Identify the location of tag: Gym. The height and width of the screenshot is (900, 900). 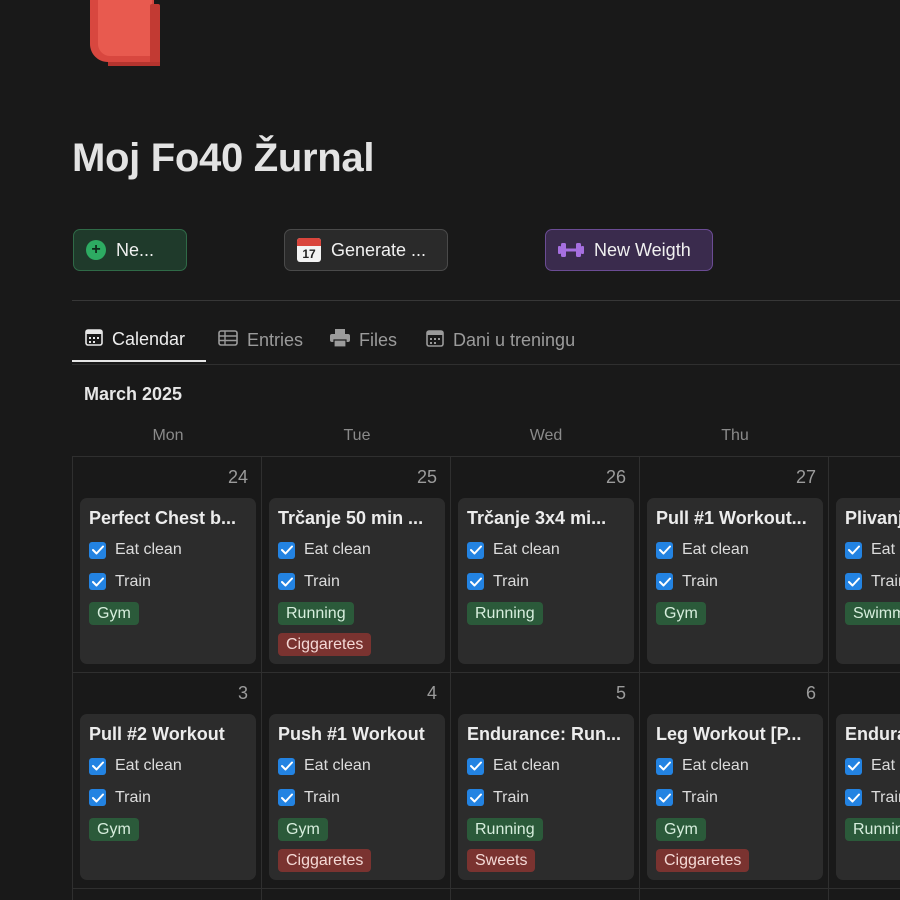
(114, 613).